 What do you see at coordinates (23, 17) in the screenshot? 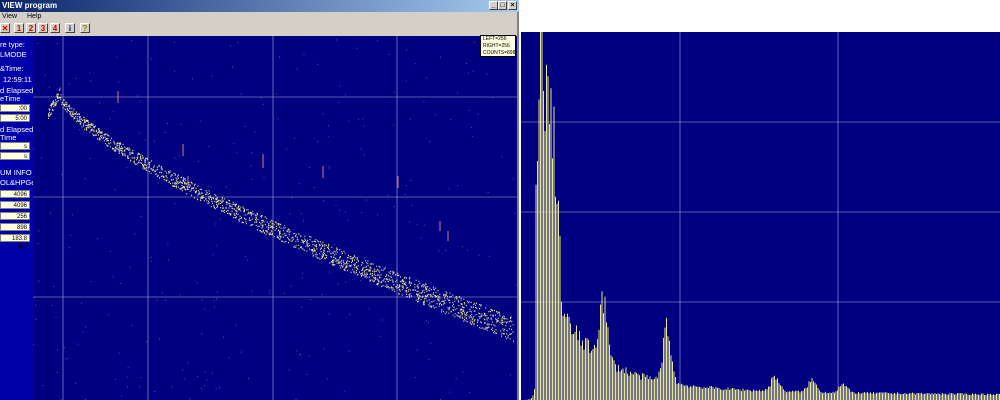
I see `menu-bar: View Help` at bounding box center [23, 17].